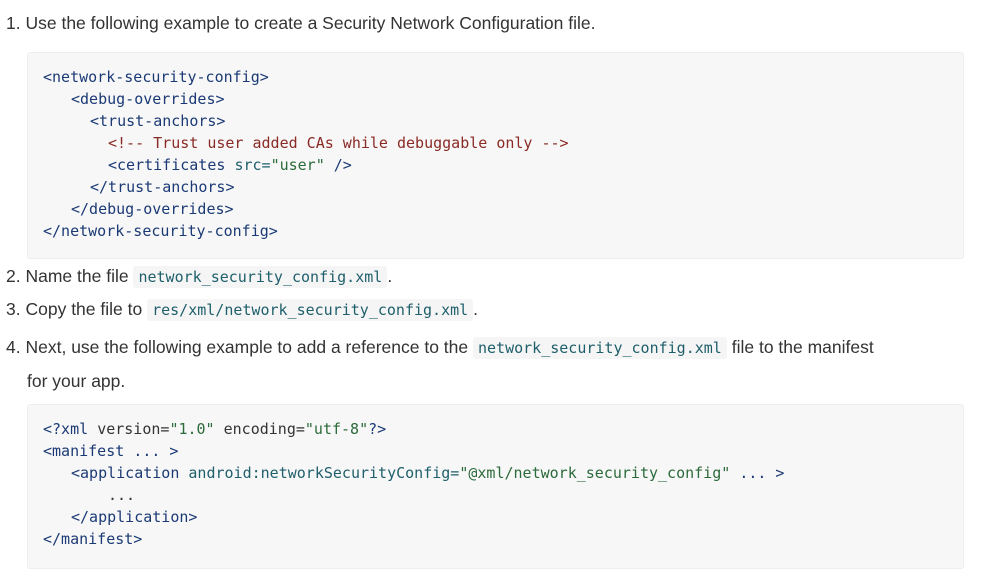 This screenshot has height=581, width=985. Describe the element at coordinates (230, 165) in the screenshot. I see `code-line: <certificates src="user" />` at that location.